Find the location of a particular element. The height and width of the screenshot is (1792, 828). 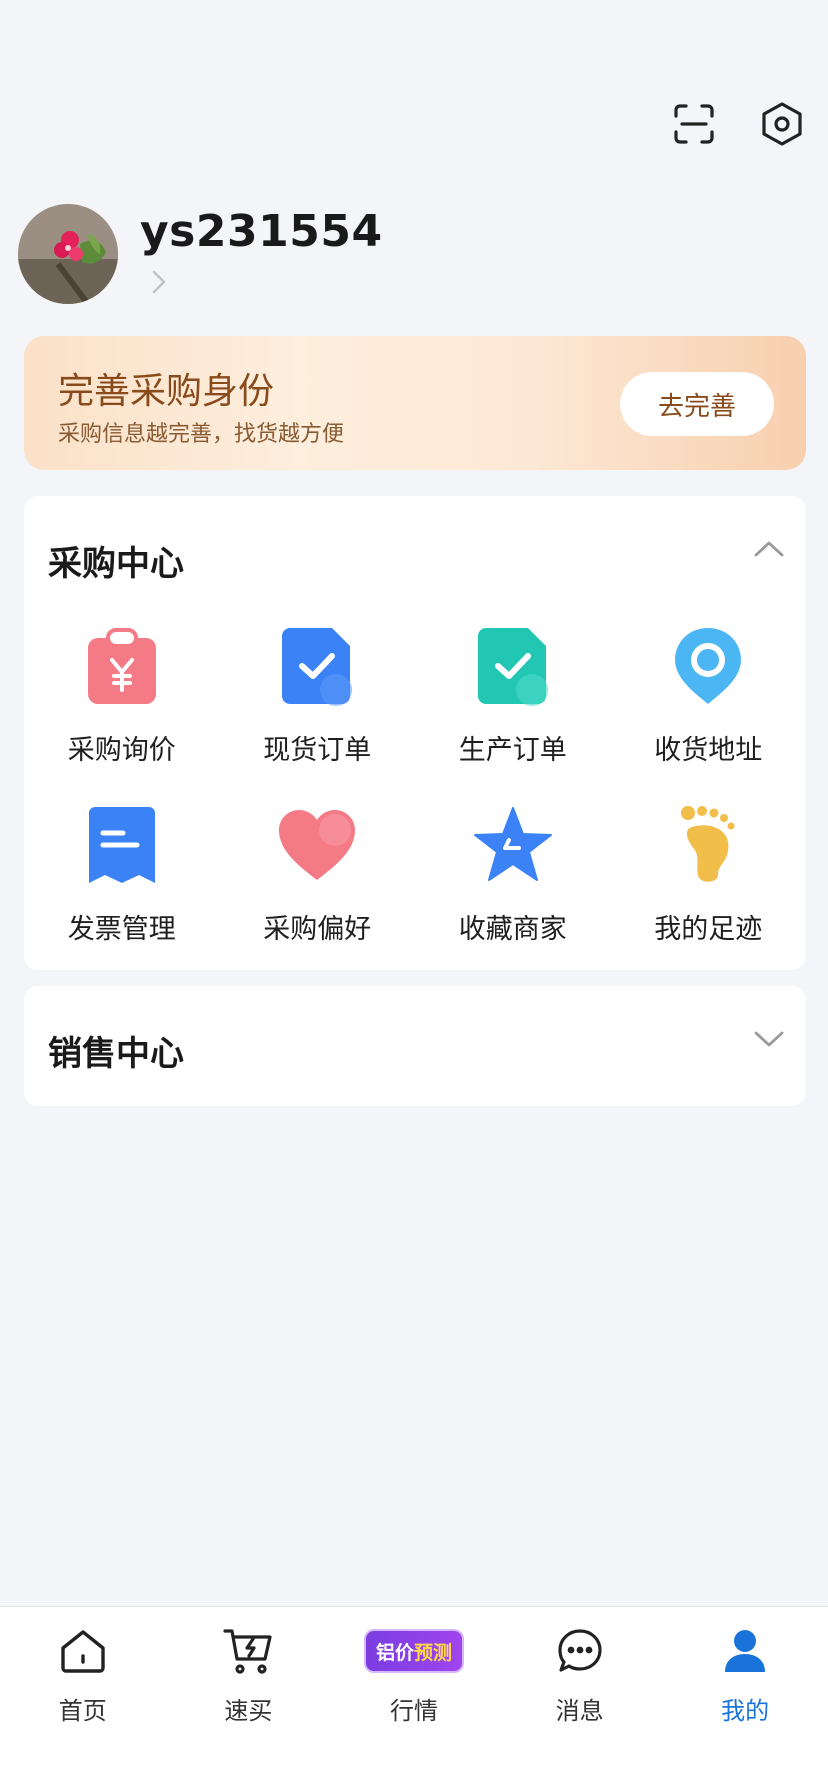

tab-market: 铝价 预测 行情 is located at coordinates (414, 1708).